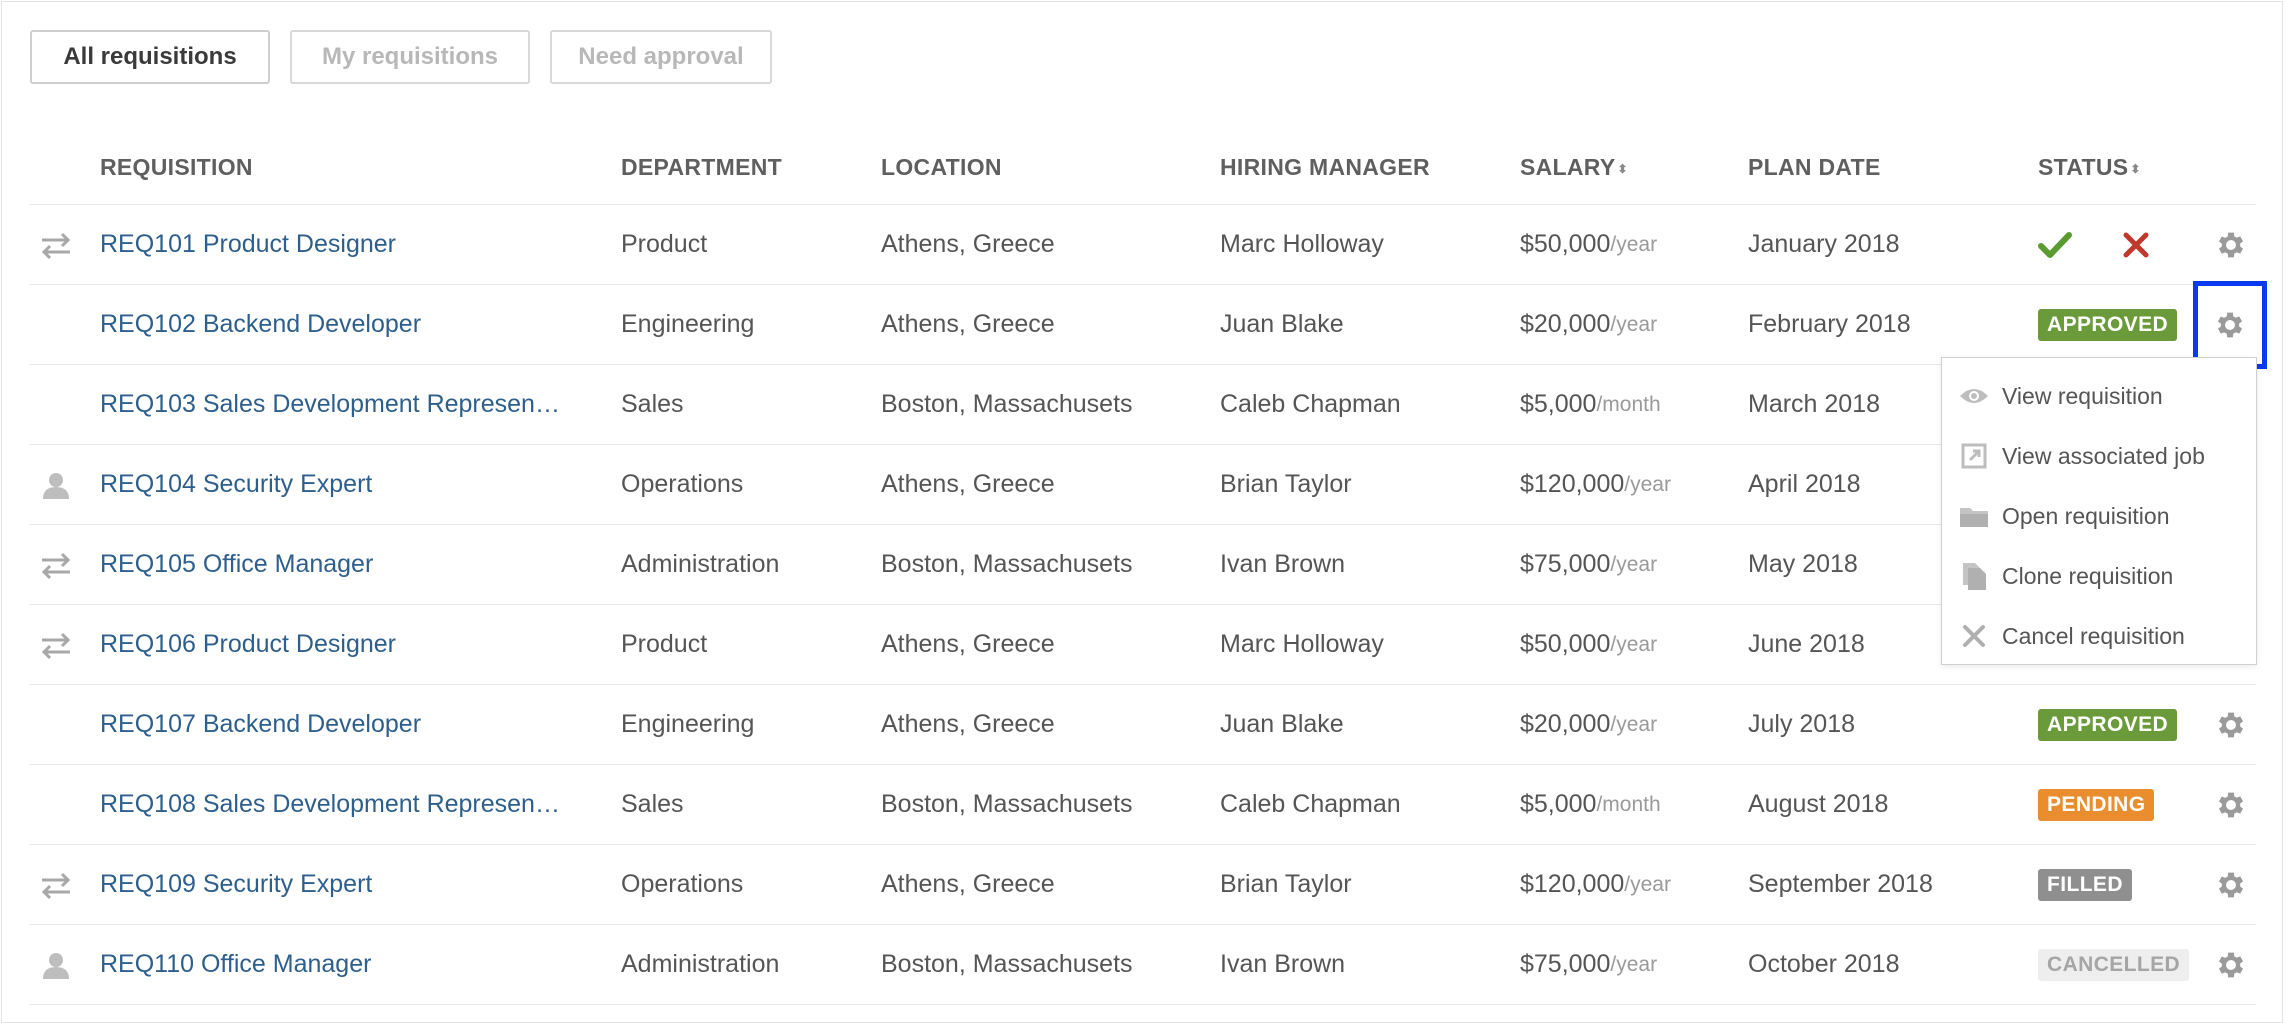 The width and height of the screenshot is (2286, 1026). Describe the element at coordinates (2114, 964) in the screenshot. I see `status-cell: CANCELLED` at that location.